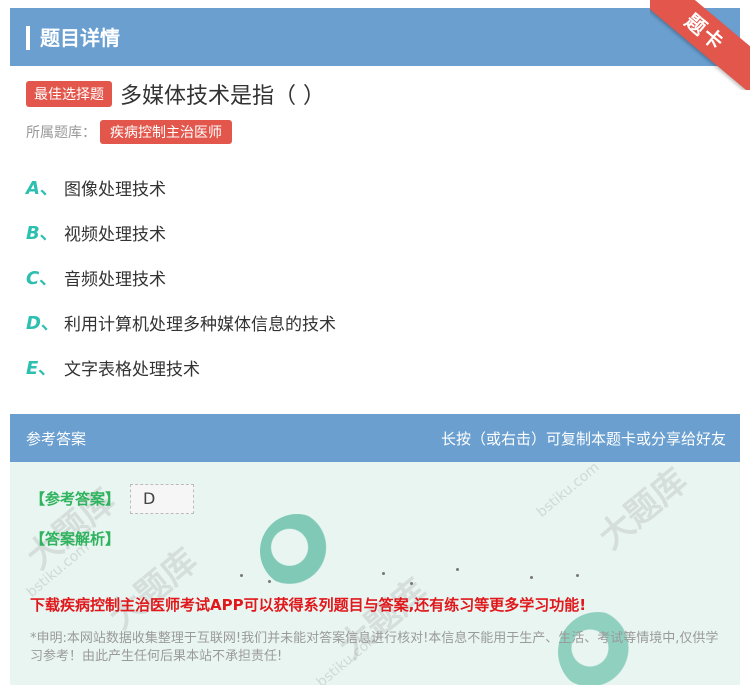 The width and height of the screenshot is (750, 685). I want to click on question-line: 最佳选择题 多媒体技术是指（ ）, so click(175, 94).